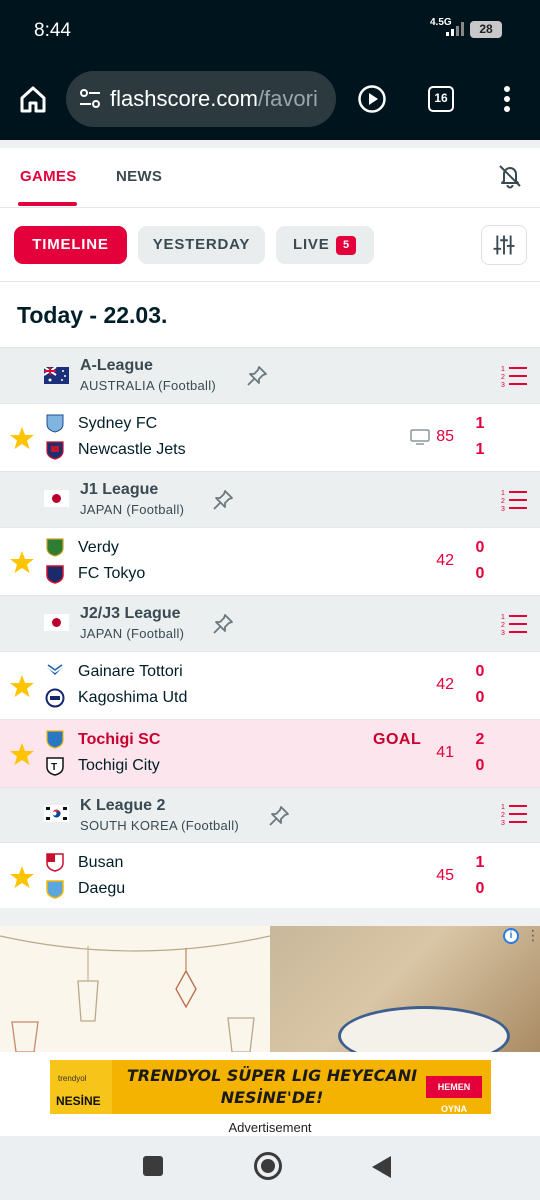 The width and height of the screenshot is (540, 1200). I want to click on play-icon, so click(372, 99).